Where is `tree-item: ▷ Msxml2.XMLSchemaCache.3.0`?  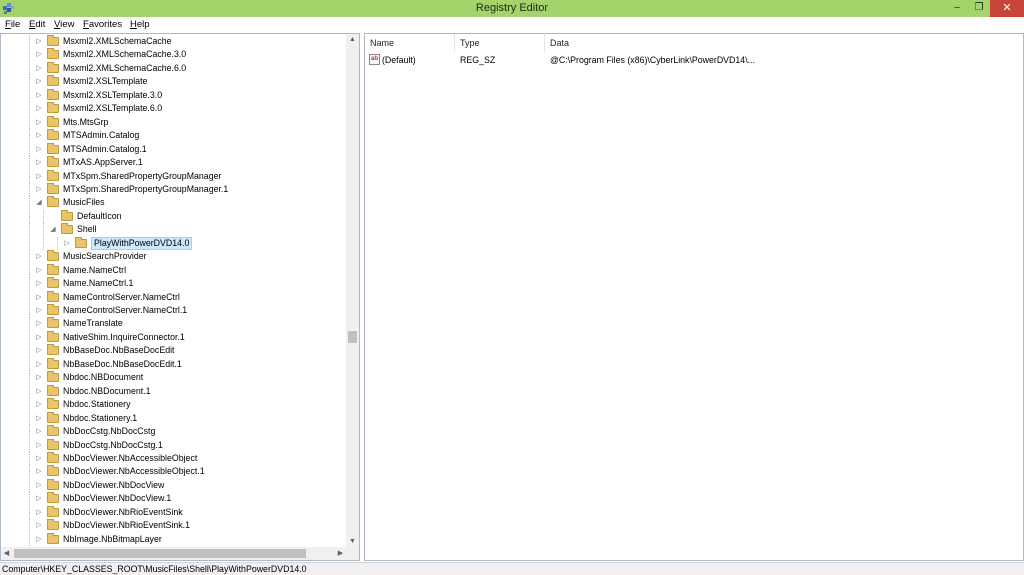 tree-item: ▷ Msxml2.XMLSchemaCache.3.0 is located at coordinates (173, 55).